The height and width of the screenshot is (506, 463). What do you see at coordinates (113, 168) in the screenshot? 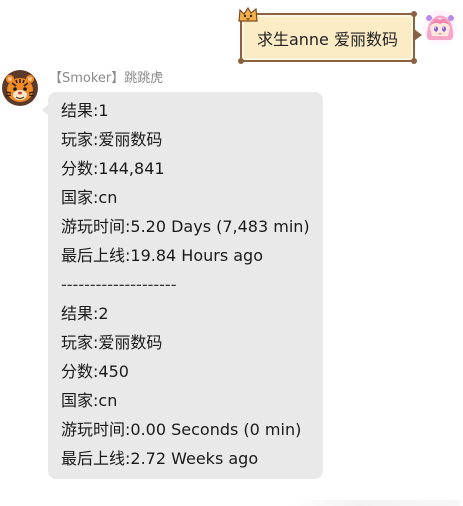
I see `message-line: 分数:144,841` at bounding box center [113, 168].